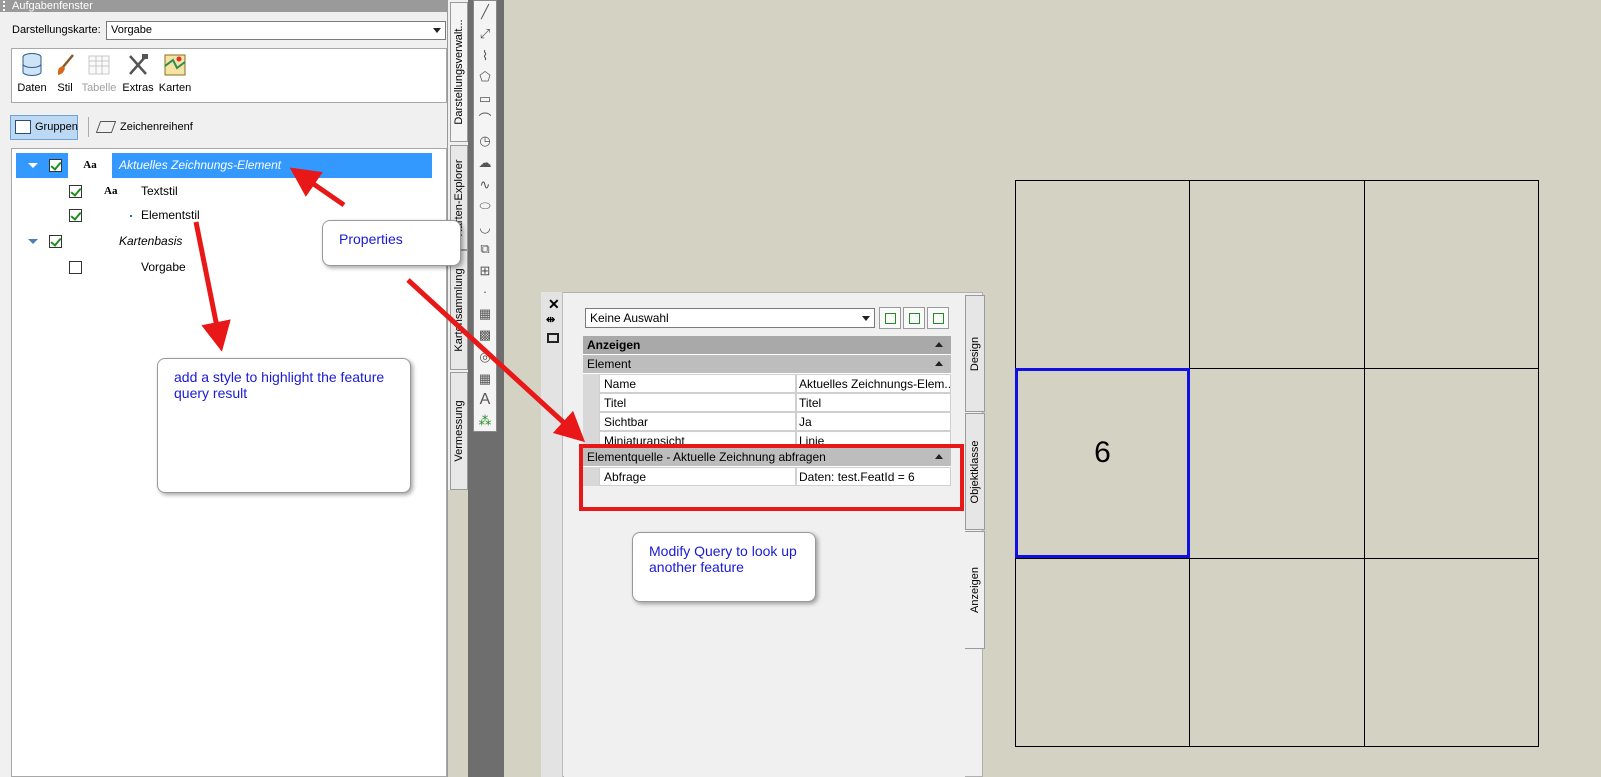 This screenshot has width=1601, height=777. I want to click on arrow-to-query, so click(496, 360).